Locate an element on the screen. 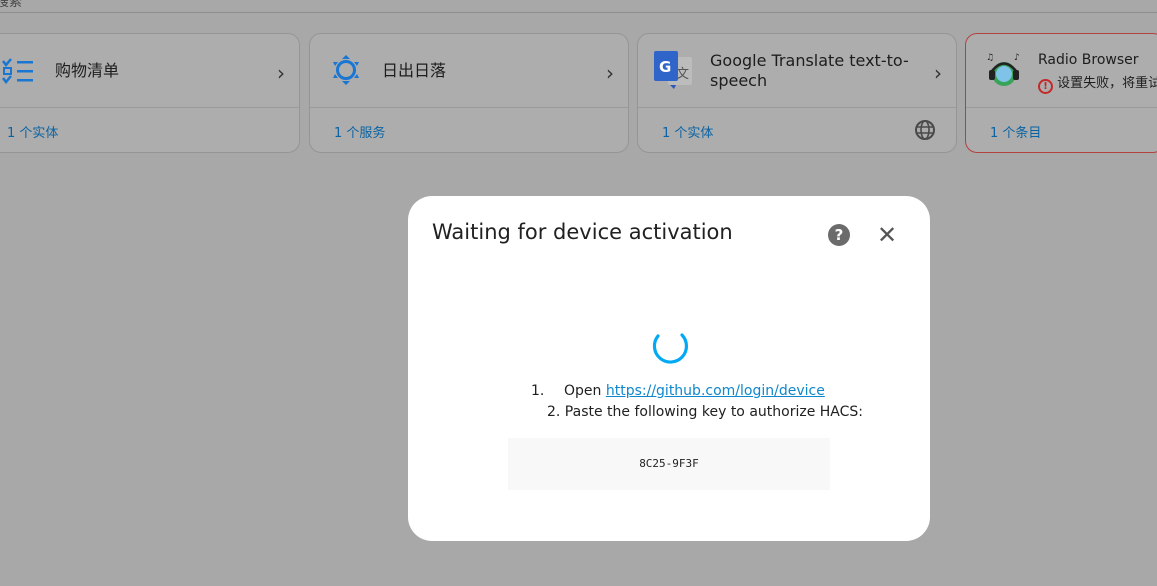  card-error-message: ! 设置失败，将重试 is located at coordinates (1097, 83).